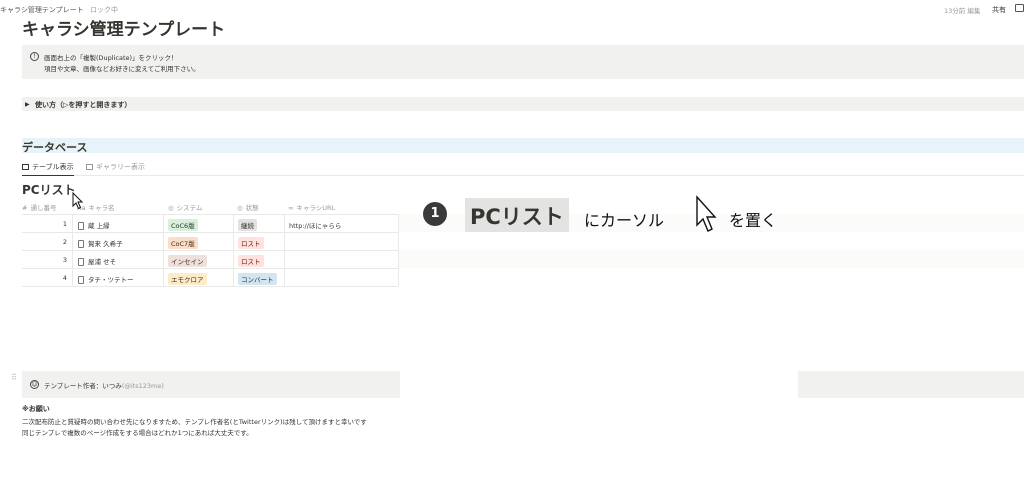  I want to click on column-header-url: ∞ キャラシURL, so click(311, 207).